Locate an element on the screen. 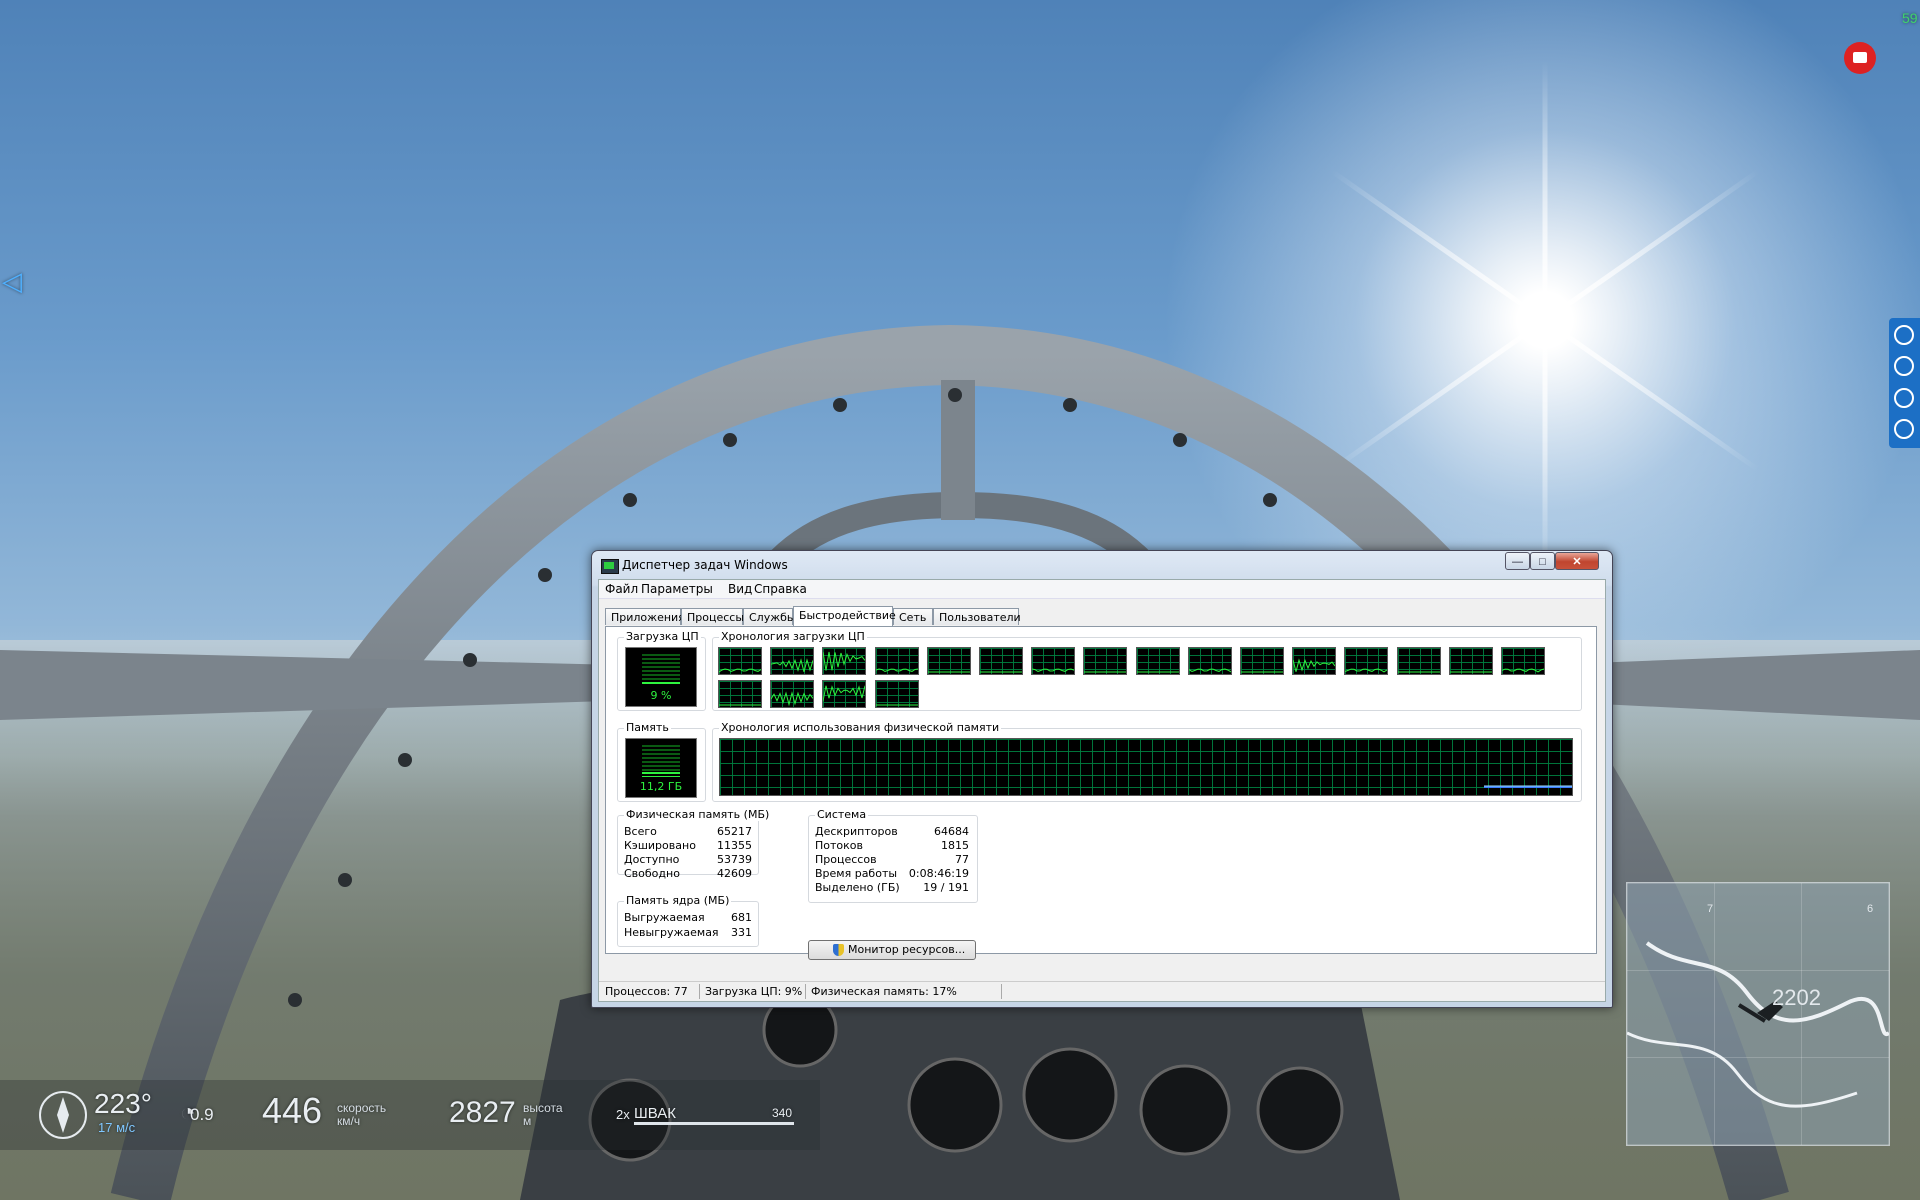 This screenshot has height=1200, width=1920. memory-history-graph is located at coordinates (1146, 767).